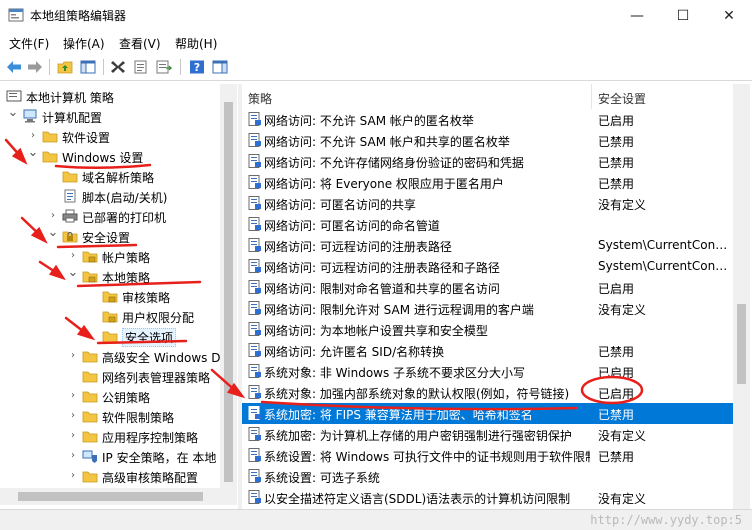 The height and width of the screenshot is (530, 752). Describe the element at coordinates (260, 98) in the screenshot. I see `column-header-policy: 策略` at that location.